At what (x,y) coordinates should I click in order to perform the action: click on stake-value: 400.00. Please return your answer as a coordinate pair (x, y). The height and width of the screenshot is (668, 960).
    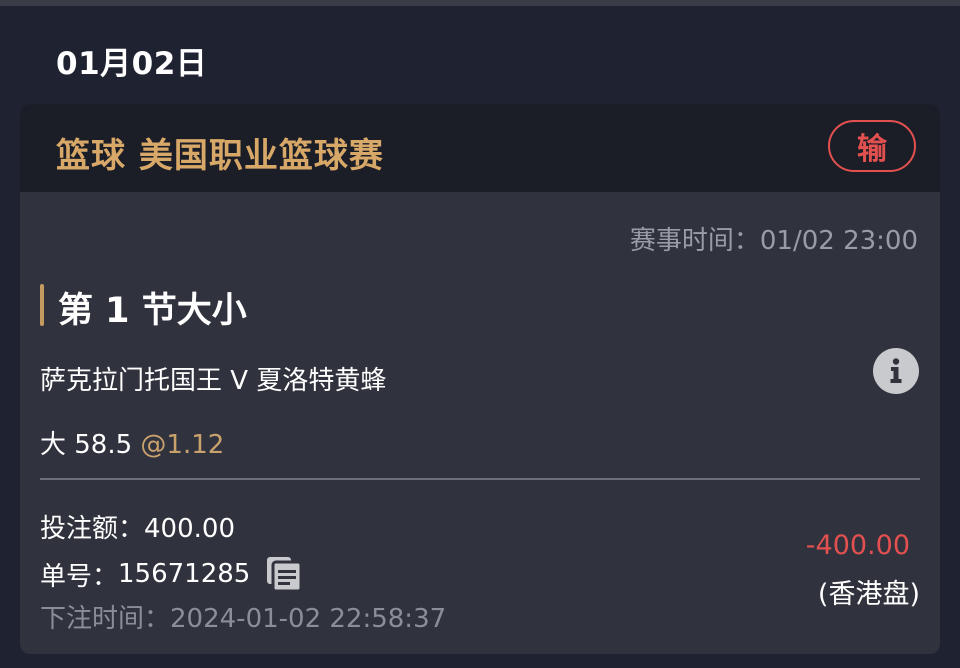
    Looking at the image, I should click on (189, 529).